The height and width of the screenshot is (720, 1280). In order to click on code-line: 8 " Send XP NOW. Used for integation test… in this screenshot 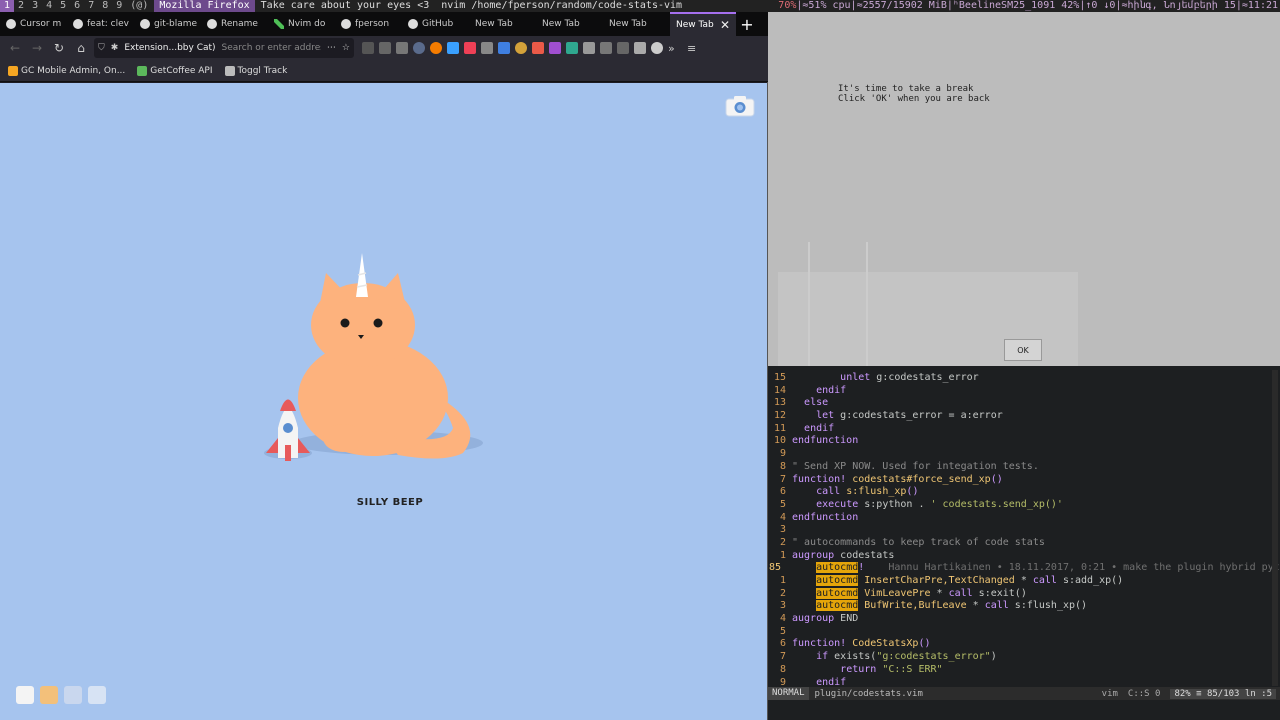, I will do `click(1020, 467)`.